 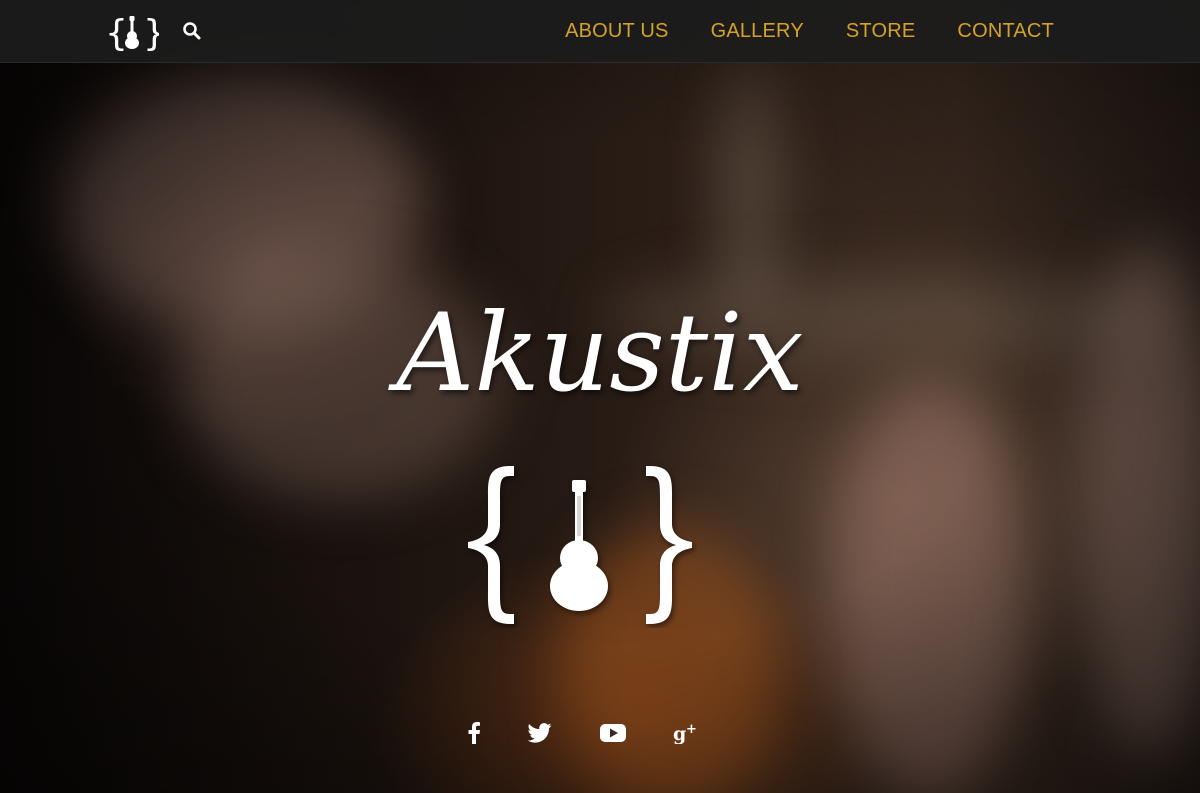 I want to click on nav-link-contact: CONTACT, so click(x=1005, y=31).